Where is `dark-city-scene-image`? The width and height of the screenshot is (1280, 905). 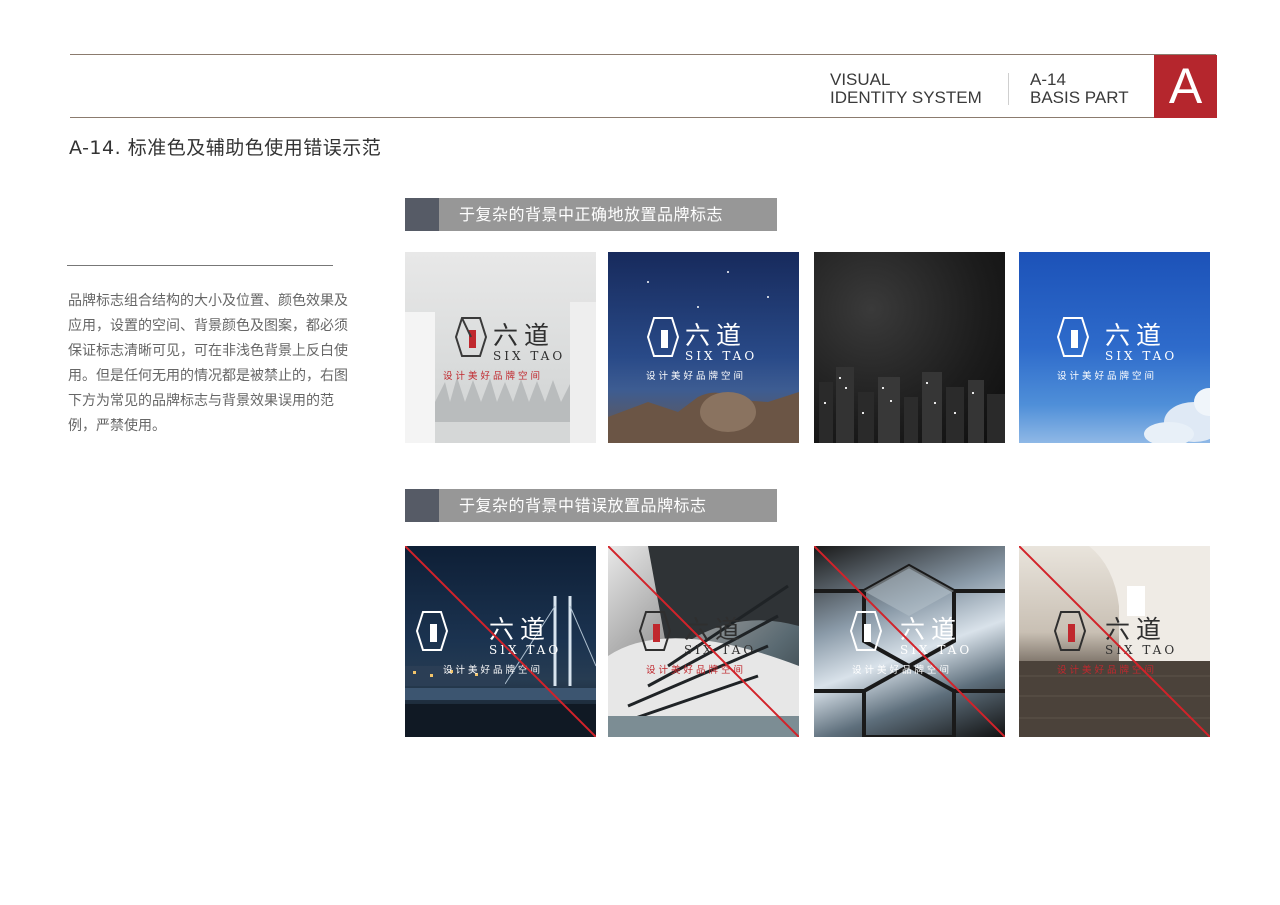
dark-city-scene-image is located at coordinates (912, 405).